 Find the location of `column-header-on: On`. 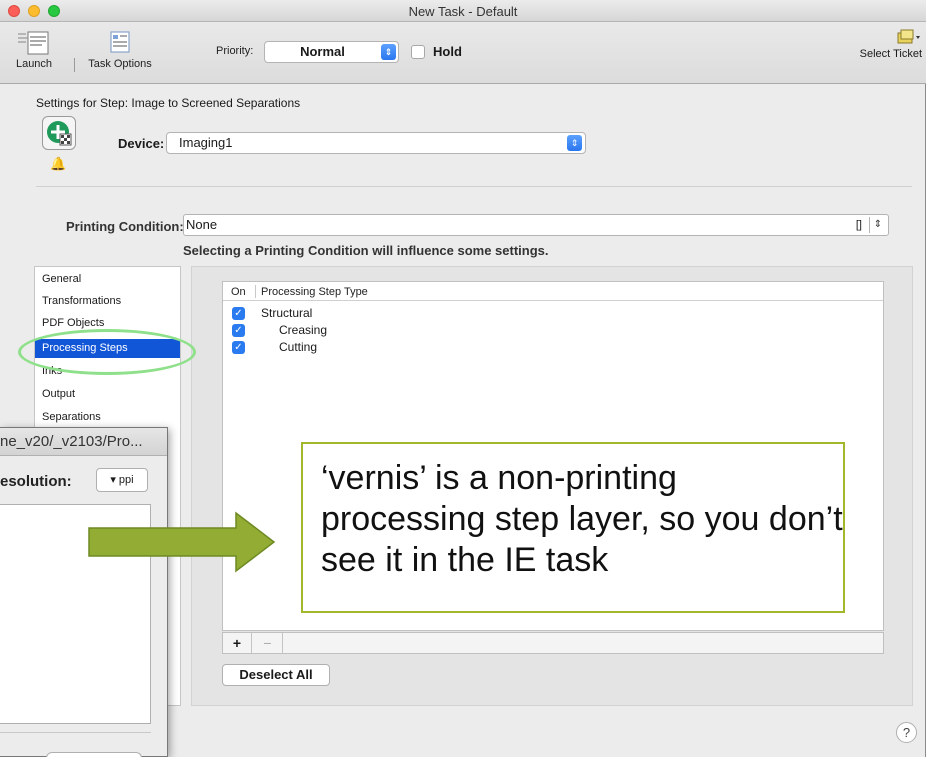

column-header-on: On is located at coordinates (238, 292).